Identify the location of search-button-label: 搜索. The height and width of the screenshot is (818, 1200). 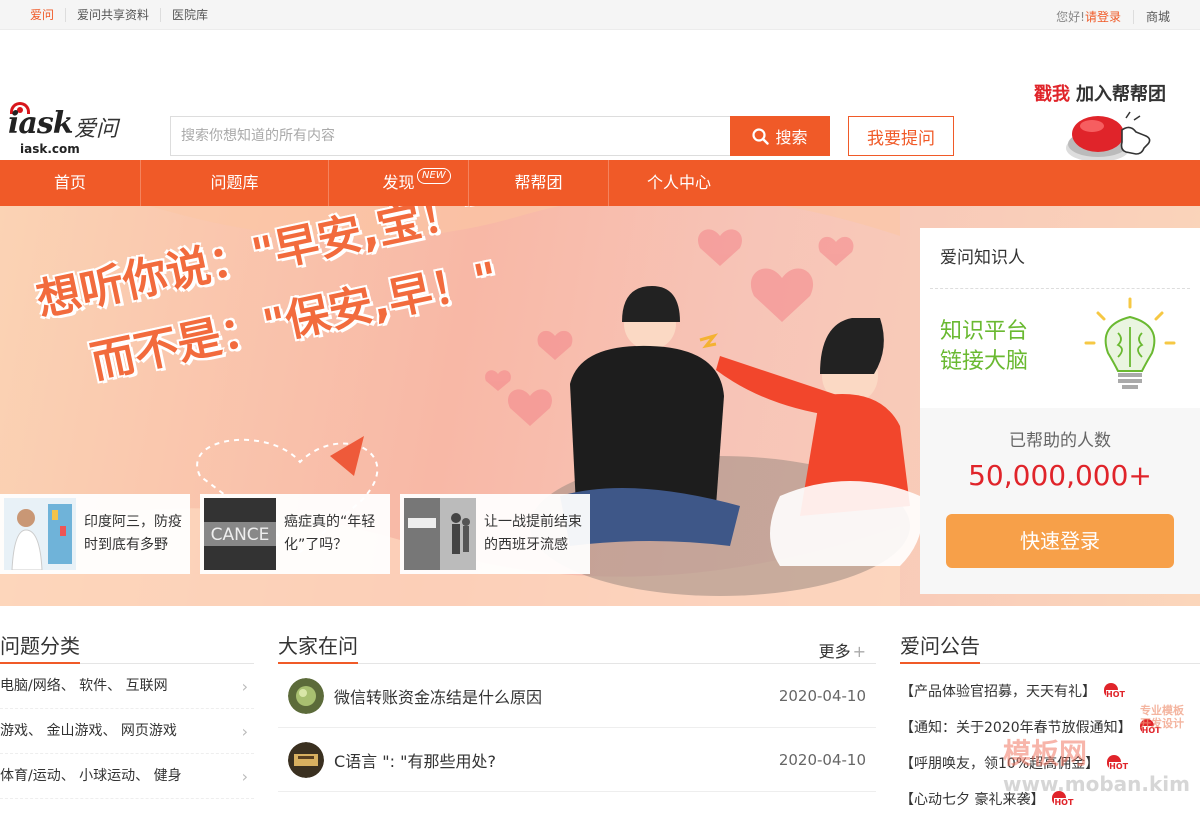
(791, 136).